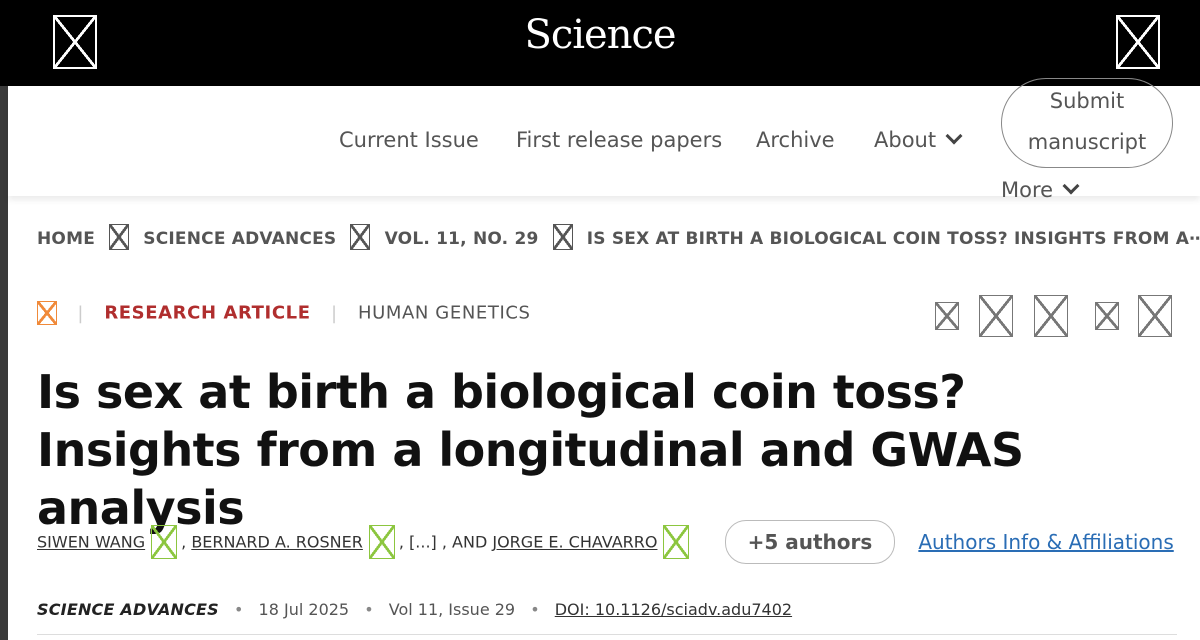 The width and height of the screenshot is (1200, 640). I want to click on nav-more: More, so click(1040, 189).